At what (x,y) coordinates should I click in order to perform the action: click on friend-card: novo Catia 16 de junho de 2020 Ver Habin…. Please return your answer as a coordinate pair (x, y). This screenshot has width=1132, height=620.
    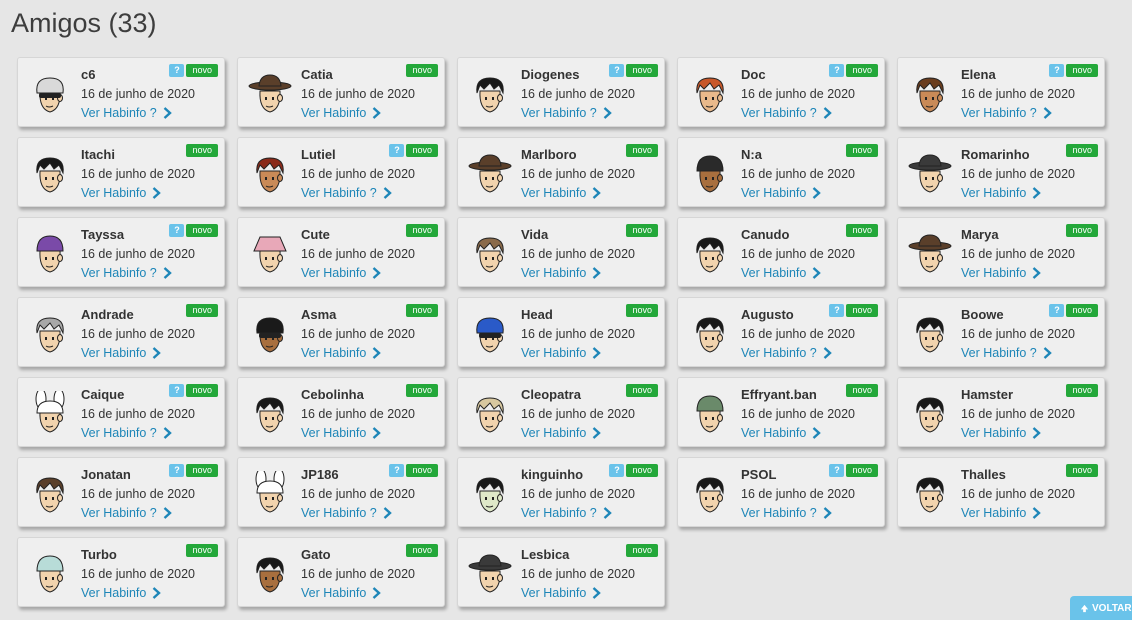
    Looking at the image, I should click on (341, 92).